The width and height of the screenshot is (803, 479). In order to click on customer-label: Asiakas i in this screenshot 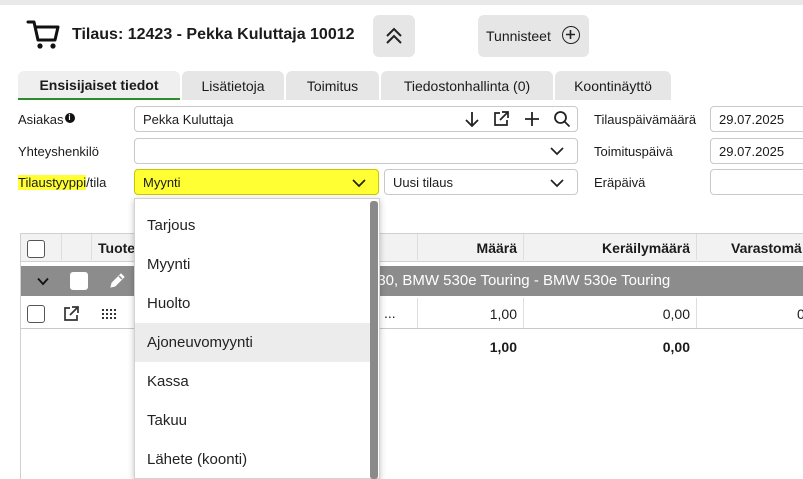, I will do `click(46, 119)`.